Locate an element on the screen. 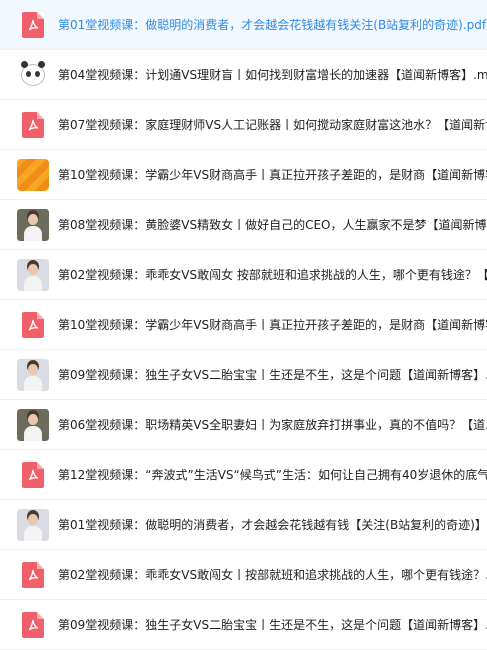  file-name: 第07堂视频课：家庭理财师VS人工记账器丨如何搅动家庭财富这池水？【道闻新博 is located at coordinates (272, 125).